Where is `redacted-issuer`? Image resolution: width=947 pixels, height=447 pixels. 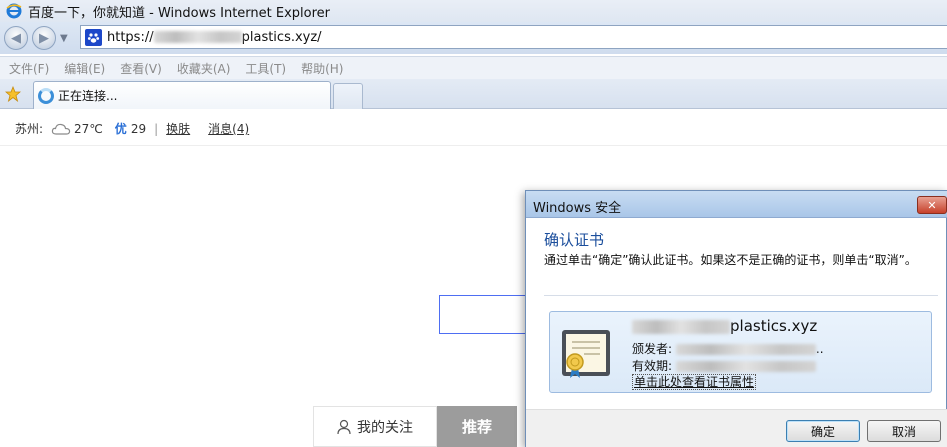 redacted-issuer is located at coordinates (745, 349).